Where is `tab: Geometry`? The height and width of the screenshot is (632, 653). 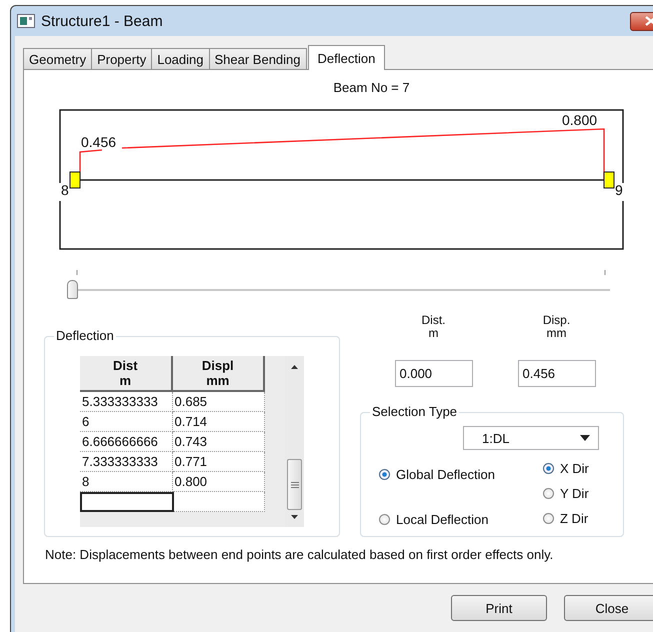
tab: Geometry is located at coordinates (57, 58).